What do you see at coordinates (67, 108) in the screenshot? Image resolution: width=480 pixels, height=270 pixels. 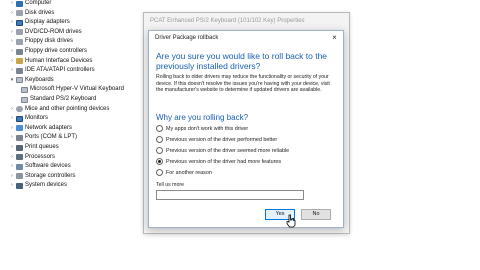 I see `device-tree-label: Mice and other pointing devices` at bounding box center [67, 108].